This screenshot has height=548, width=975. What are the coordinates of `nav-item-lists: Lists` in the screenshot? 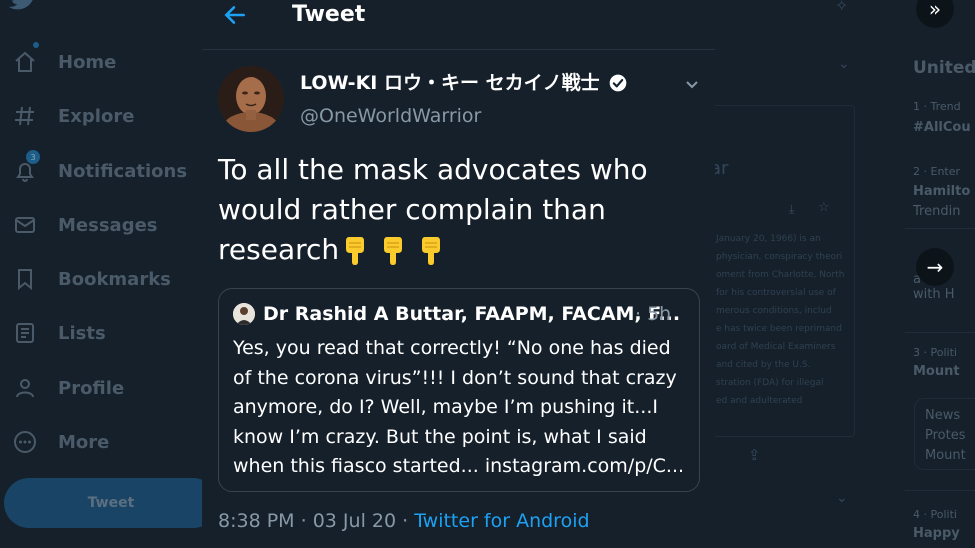 It's located at (59, 333).